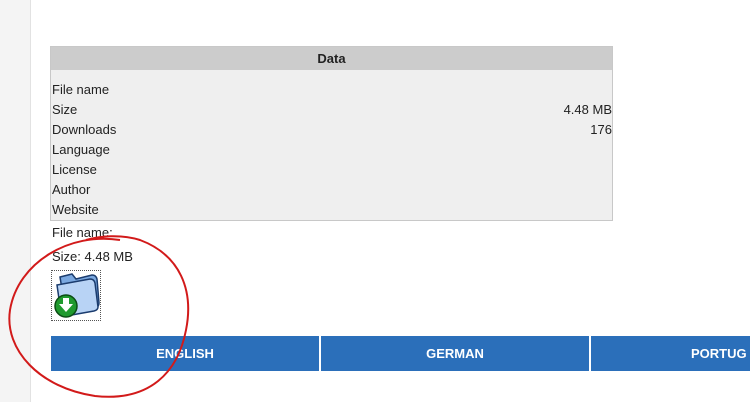  What do you see at coordinates (186, 353) in the screenshot?
I see `language-english-button: ENGLISH` at bounding box center [186, 353].